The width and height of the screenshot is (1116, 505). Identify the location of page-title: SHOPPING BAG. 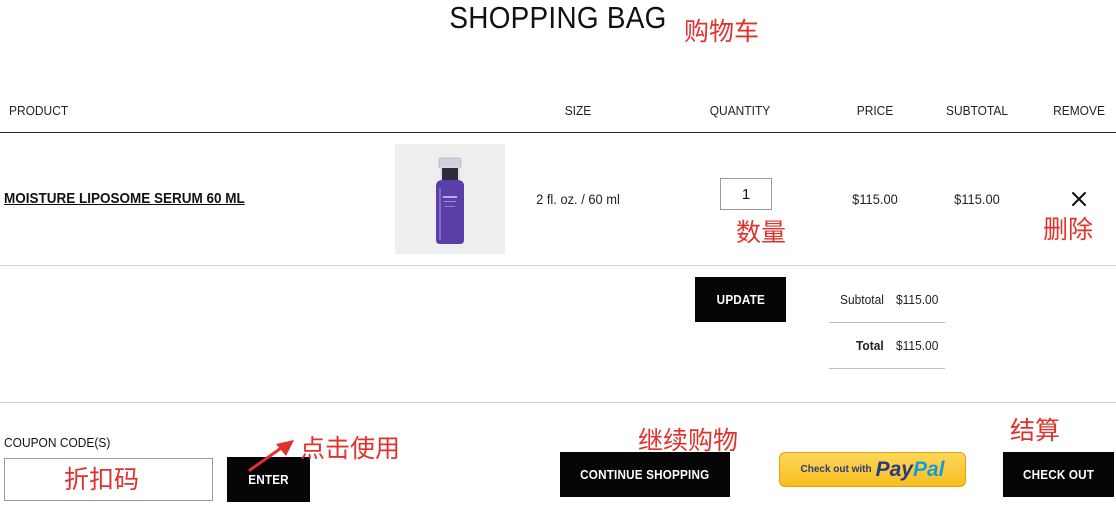
(558, 17).